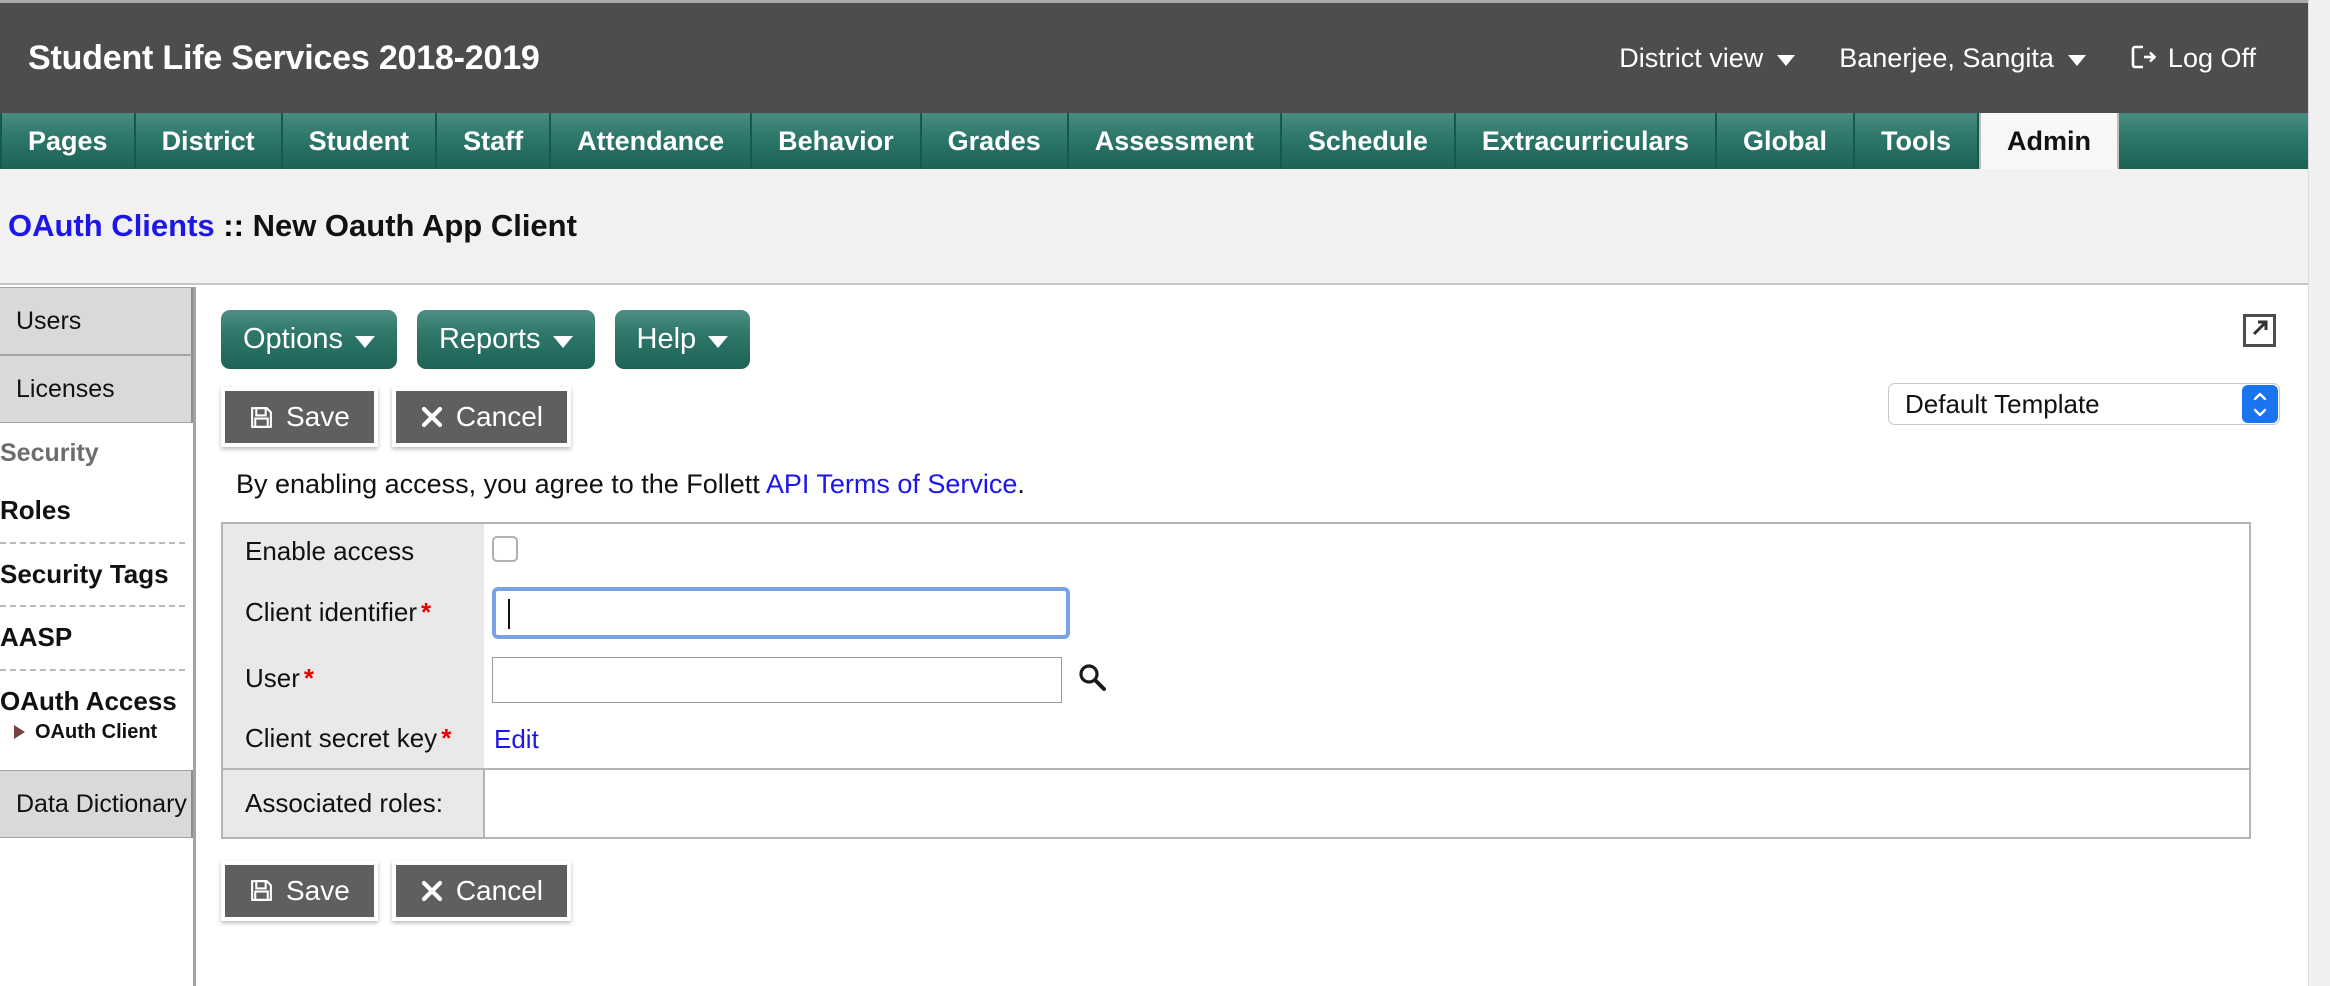 The height and width of the screenshot is (986, 2330). I want to click on client-identifier-label-text: Client identifier, so click(331, 612).